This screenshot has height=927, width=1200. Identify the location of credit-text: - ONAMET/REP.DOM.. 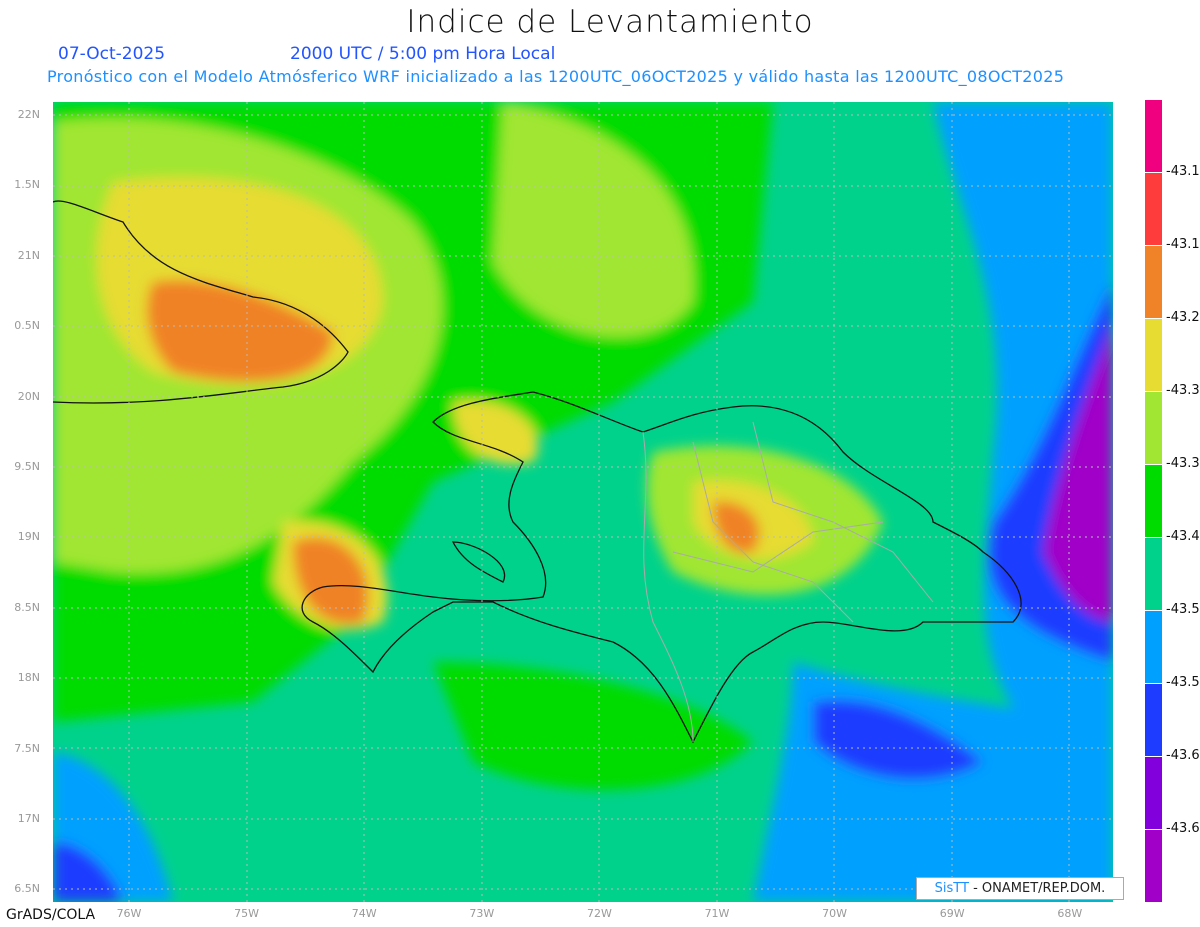
(1037, 888).